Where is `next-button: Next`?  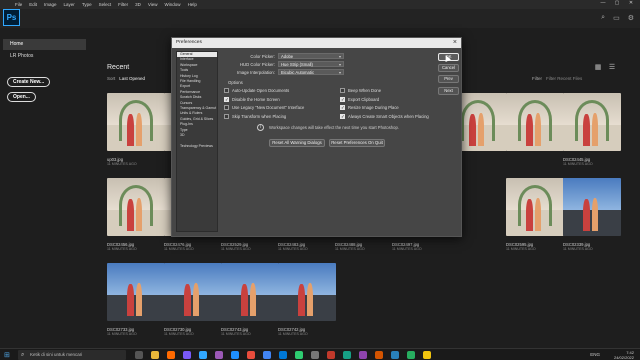
next-button: Next is located at coordinates (448, 91).